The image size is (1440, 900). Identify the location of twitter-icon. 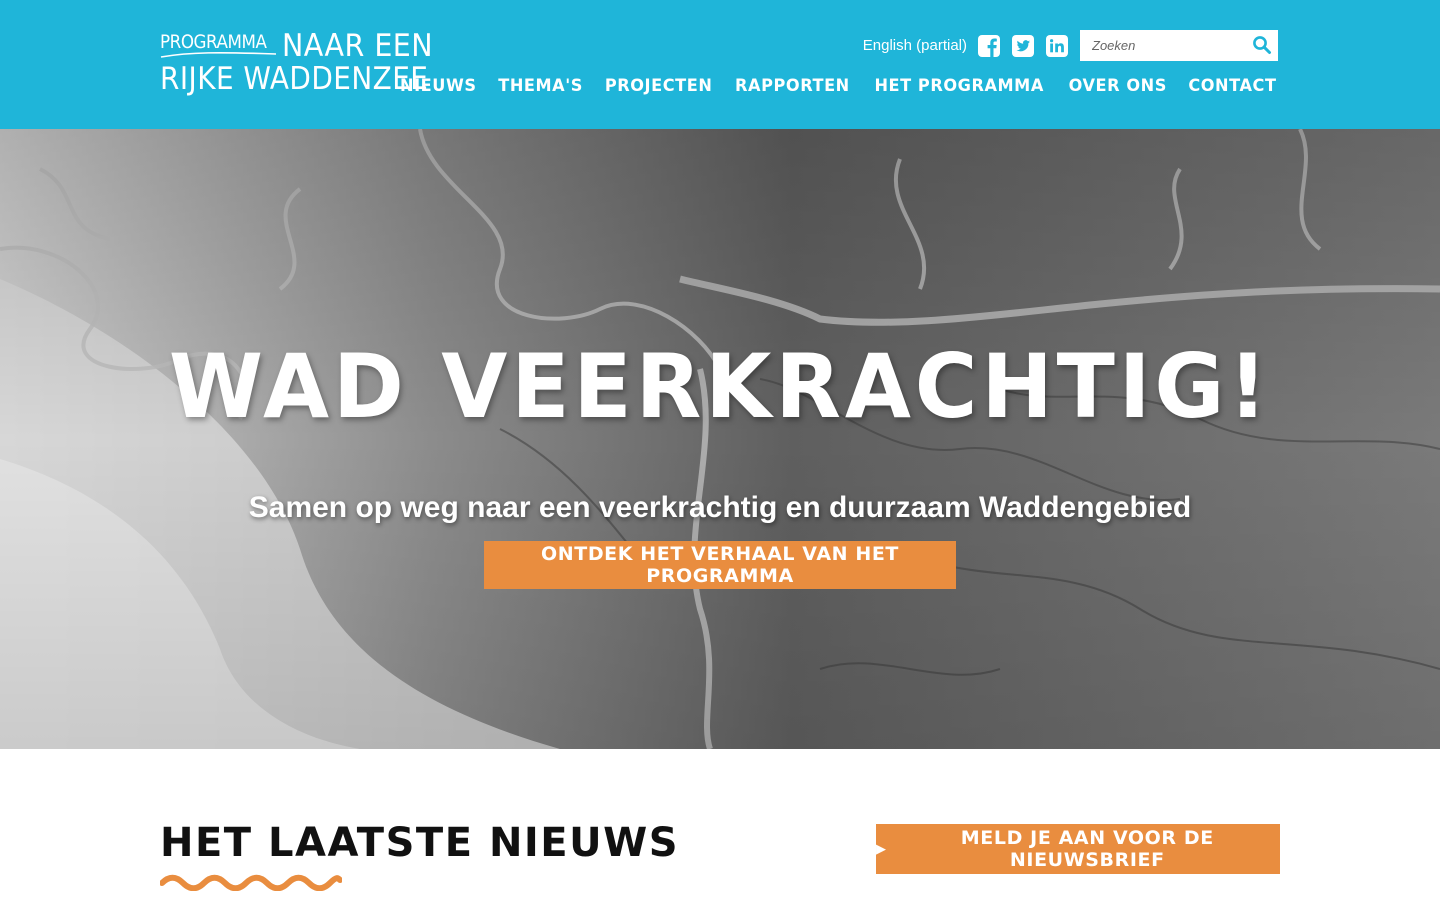
(1023, 46).